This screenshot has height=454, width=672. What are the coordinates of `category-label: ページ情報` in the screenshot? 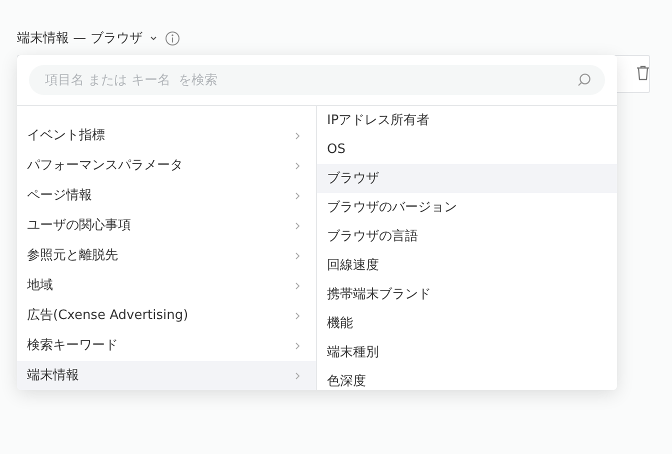 It's located at (59, 196).